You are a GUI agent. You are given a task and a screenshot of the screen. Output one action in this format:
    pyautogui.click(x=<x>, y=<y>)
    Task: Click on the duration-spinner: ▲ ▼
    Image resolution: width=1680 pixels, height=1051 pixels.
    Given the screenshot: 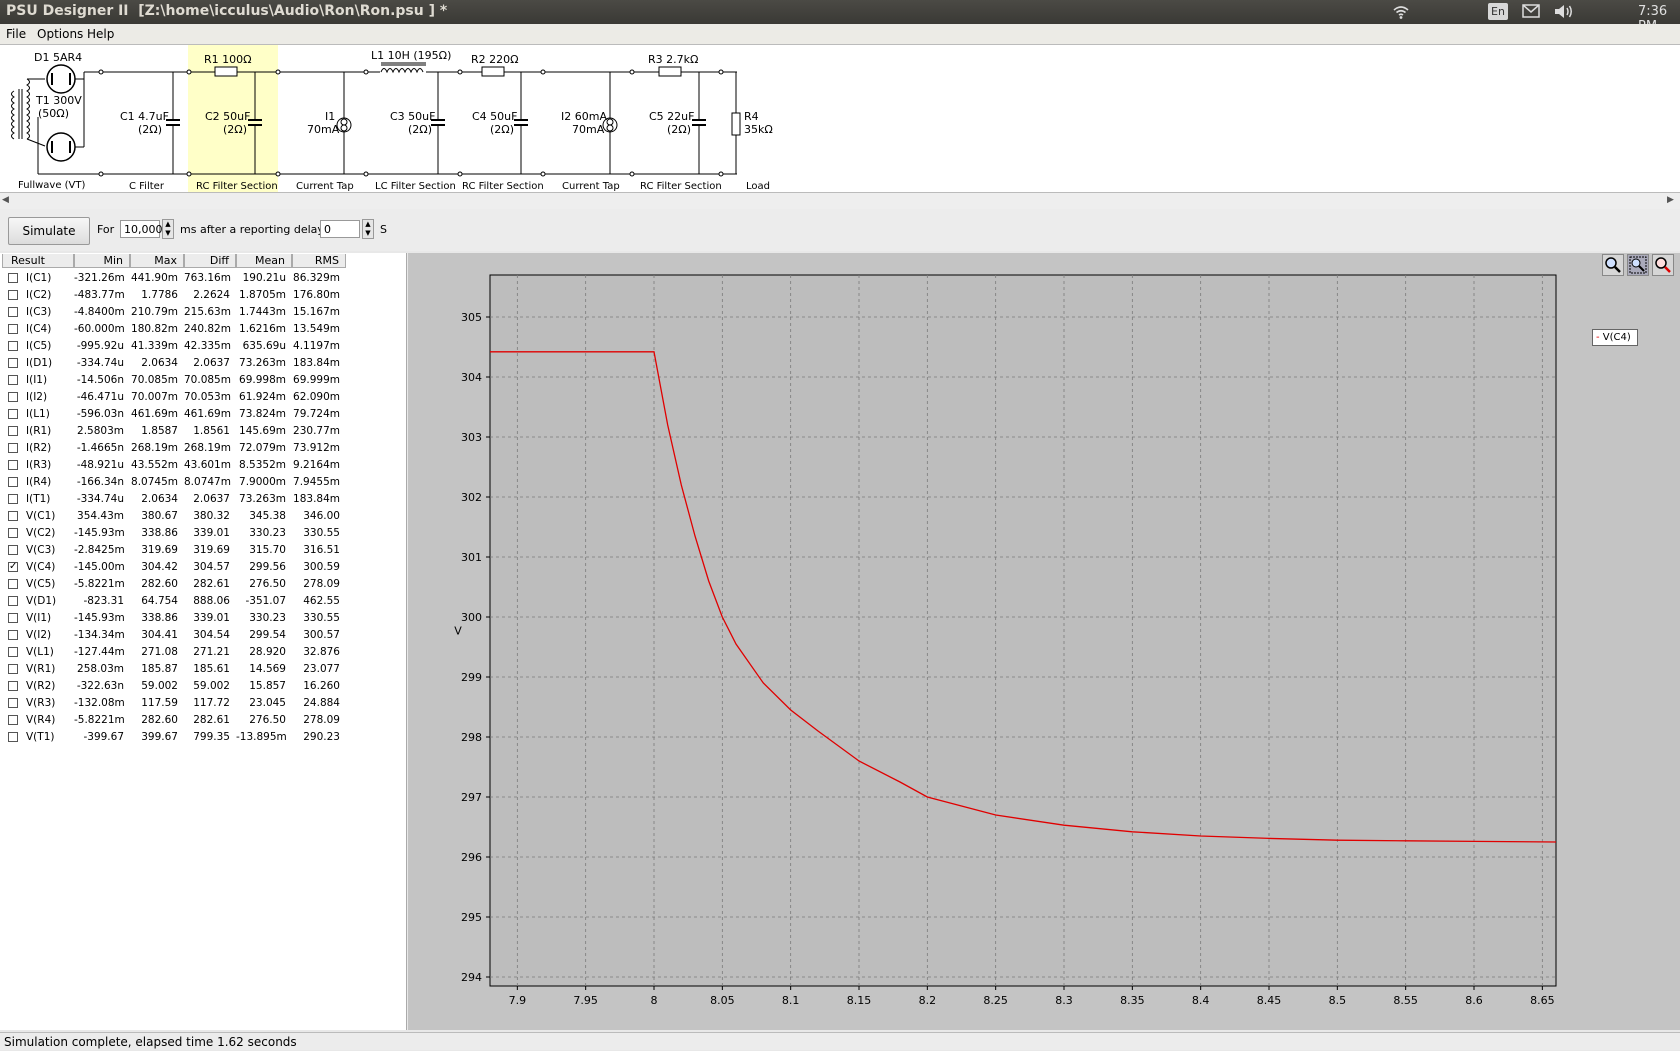 What is the action you would take?
    pyautogui.click(x=168, y=229)
    